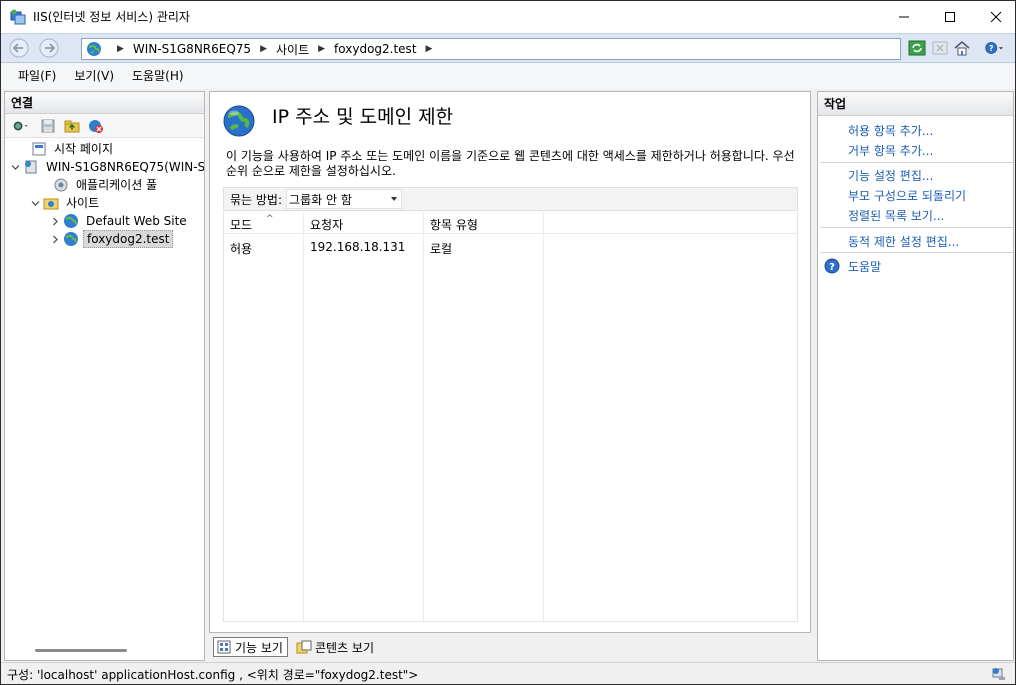  I want to click on start-page-icon, so click(39, 149).